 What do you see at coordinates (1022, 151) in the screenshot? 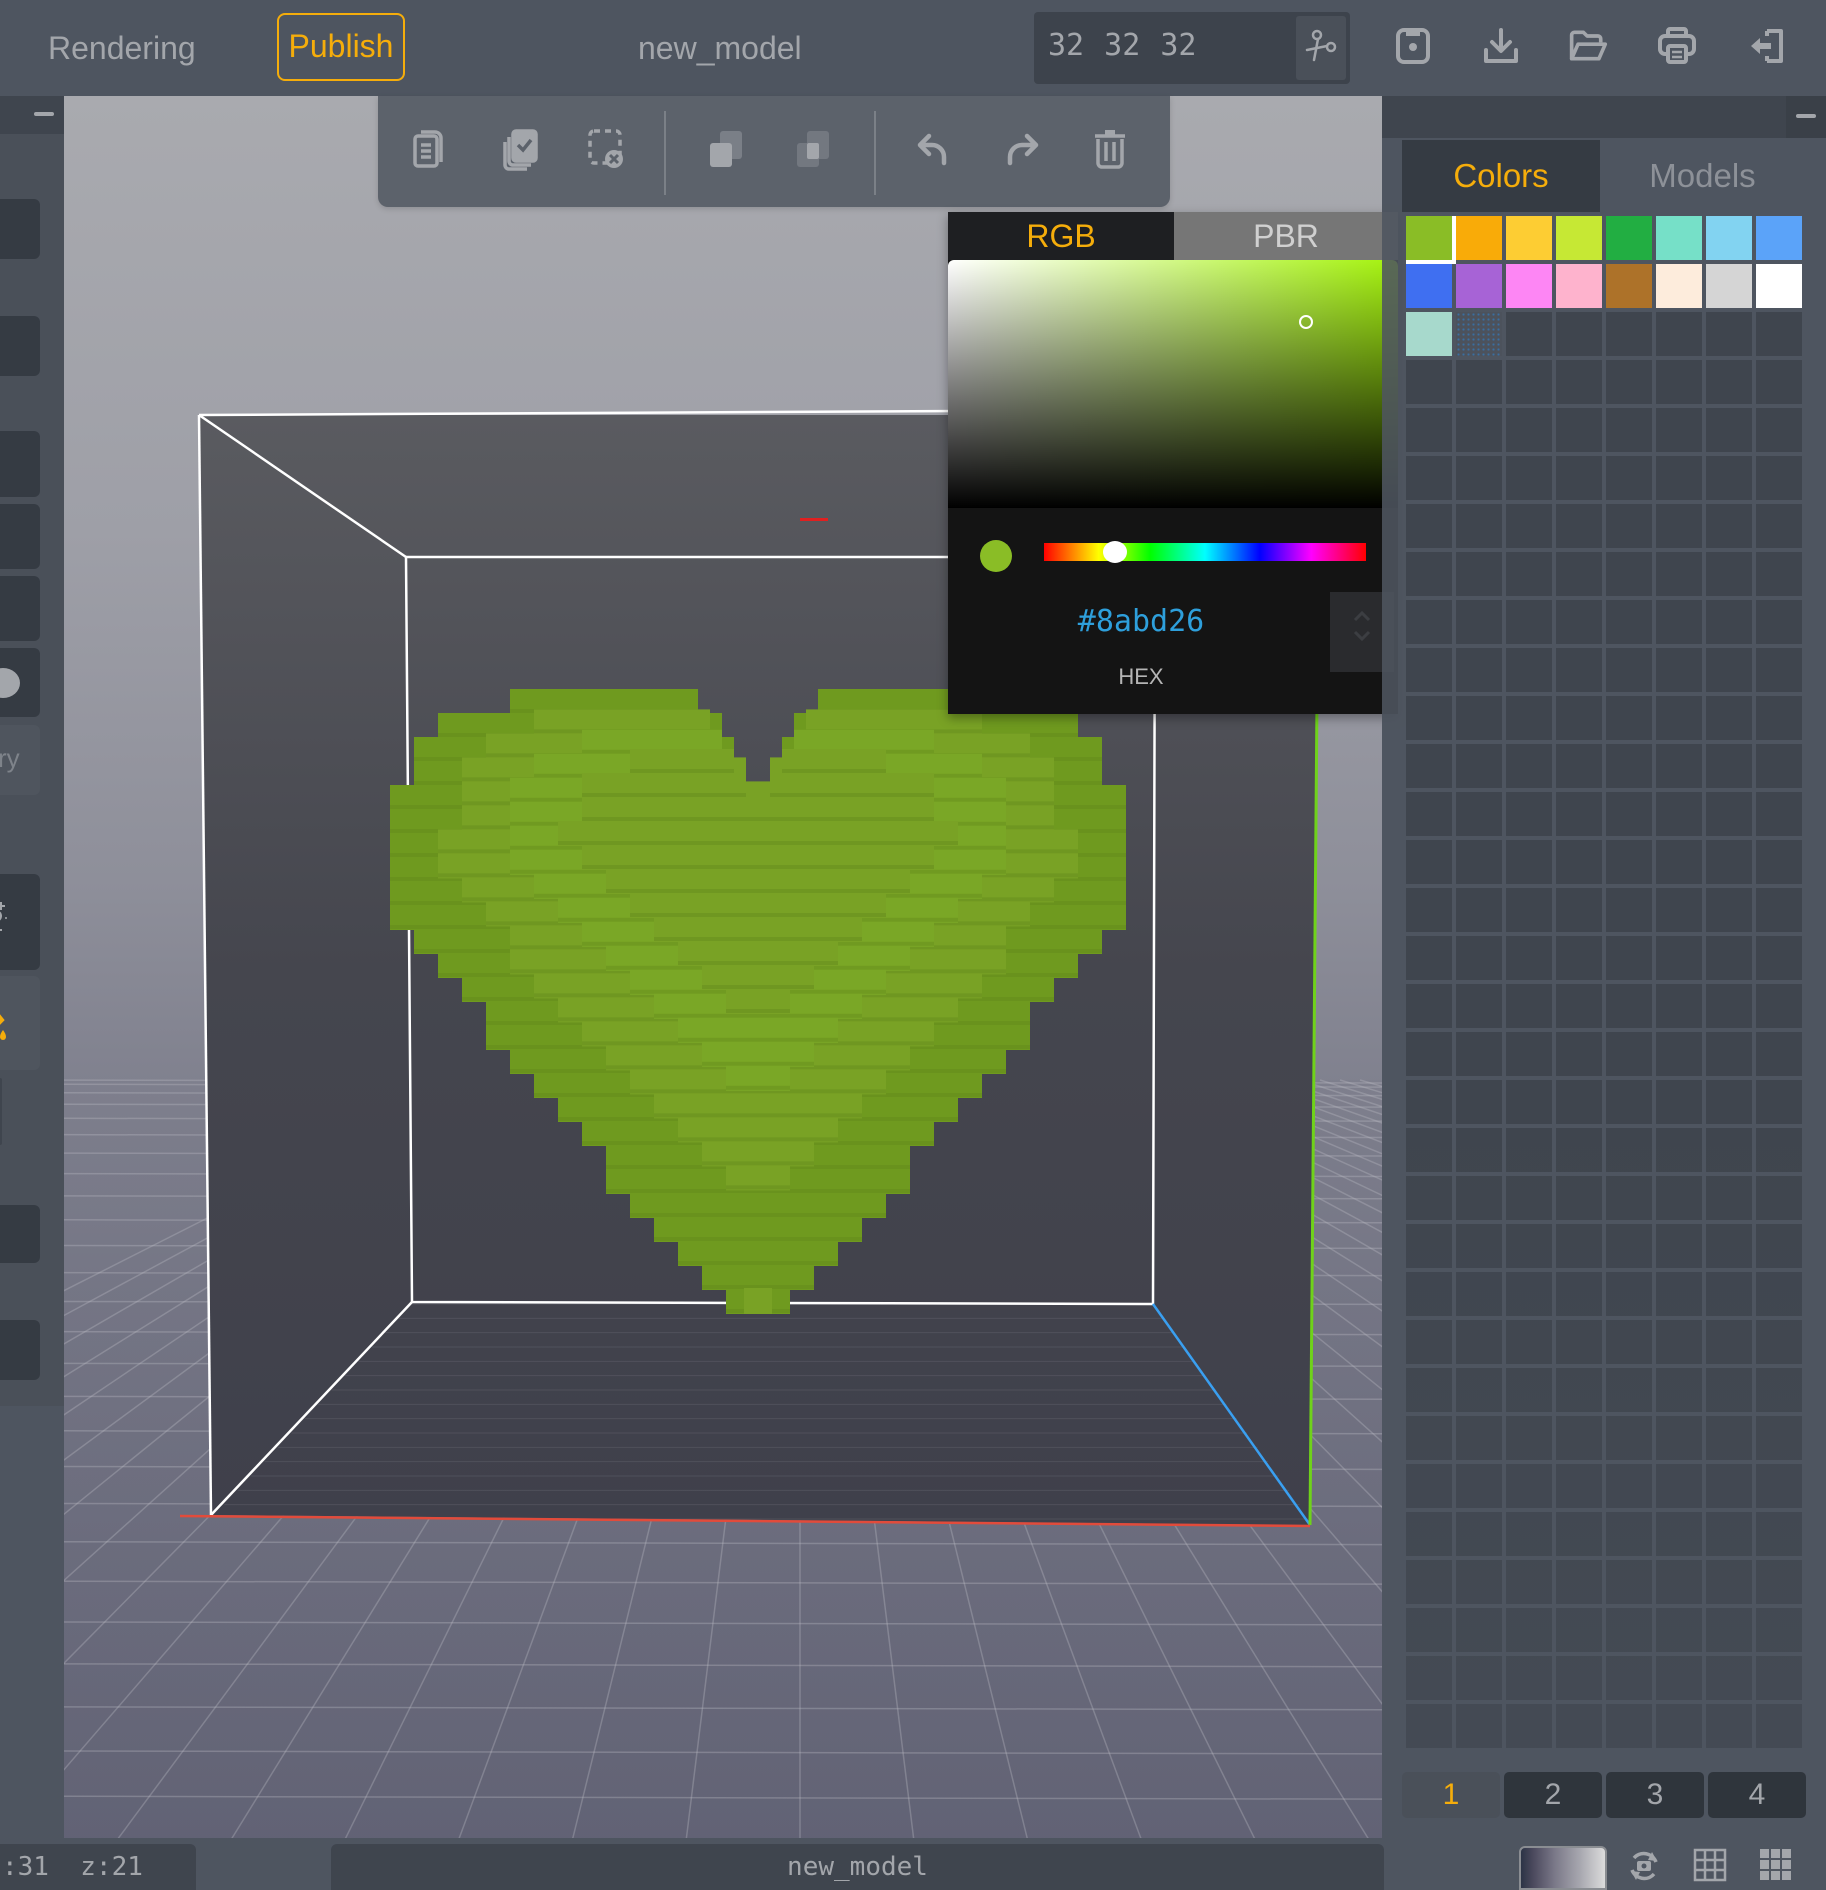
I see `redo-button` at bounding box center [1022, 151].